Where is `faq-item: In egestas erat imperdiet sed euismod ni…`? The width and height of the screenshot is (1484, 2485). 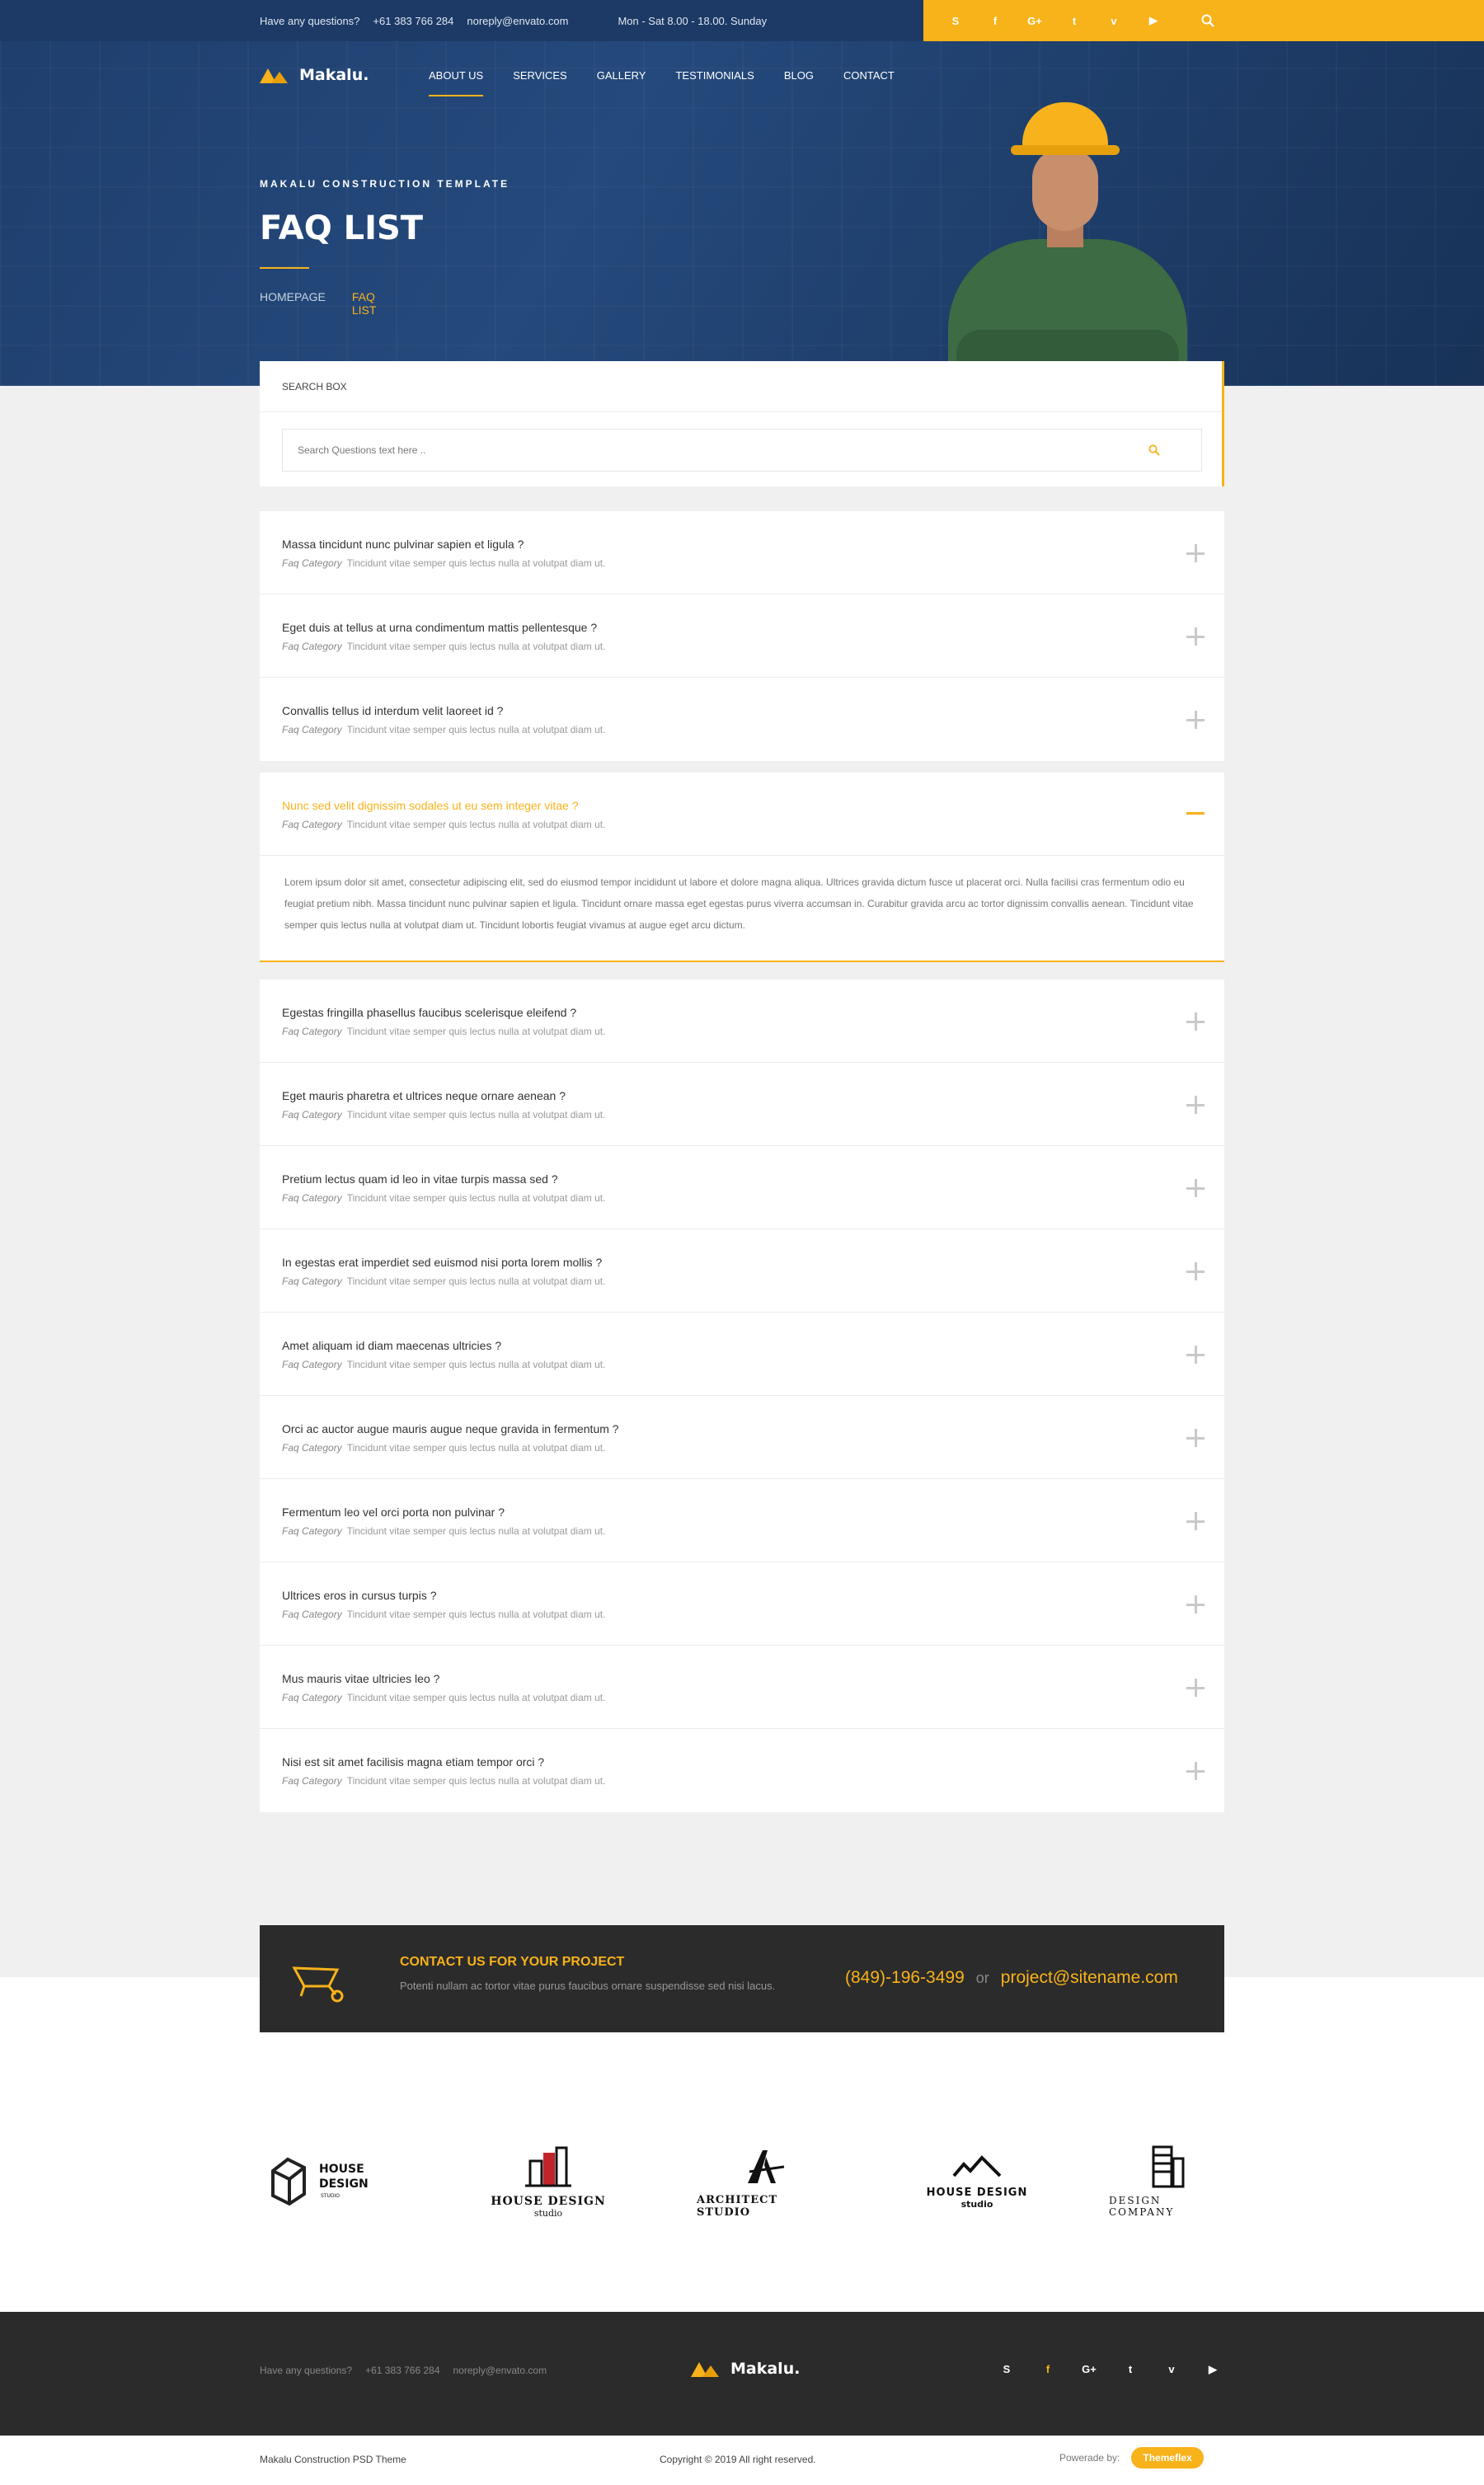 faq-item: In egestas erat imperdiet sed euismod ni… is located at coordinates (742, 1271).